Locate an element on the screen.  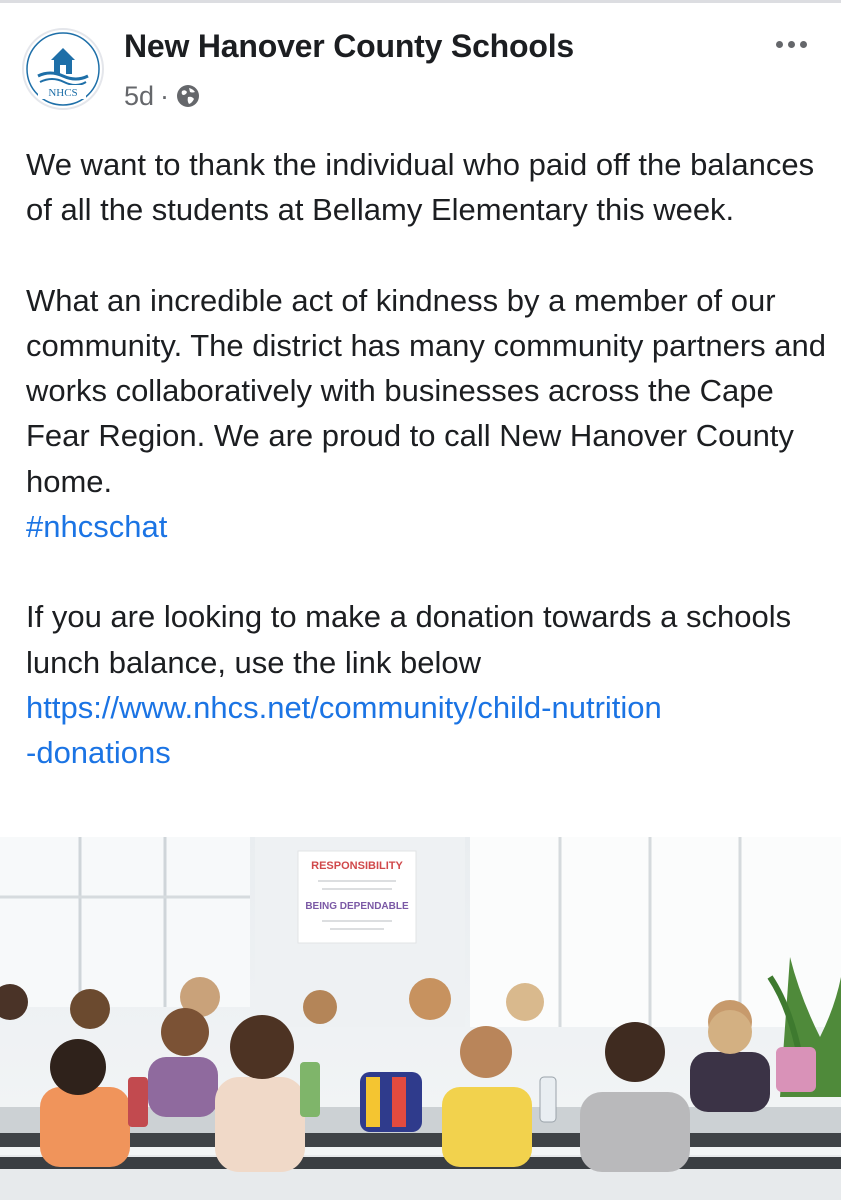
post-header: NHCS New Hanover County Schools 5d · is located at coordinates (420, 65).